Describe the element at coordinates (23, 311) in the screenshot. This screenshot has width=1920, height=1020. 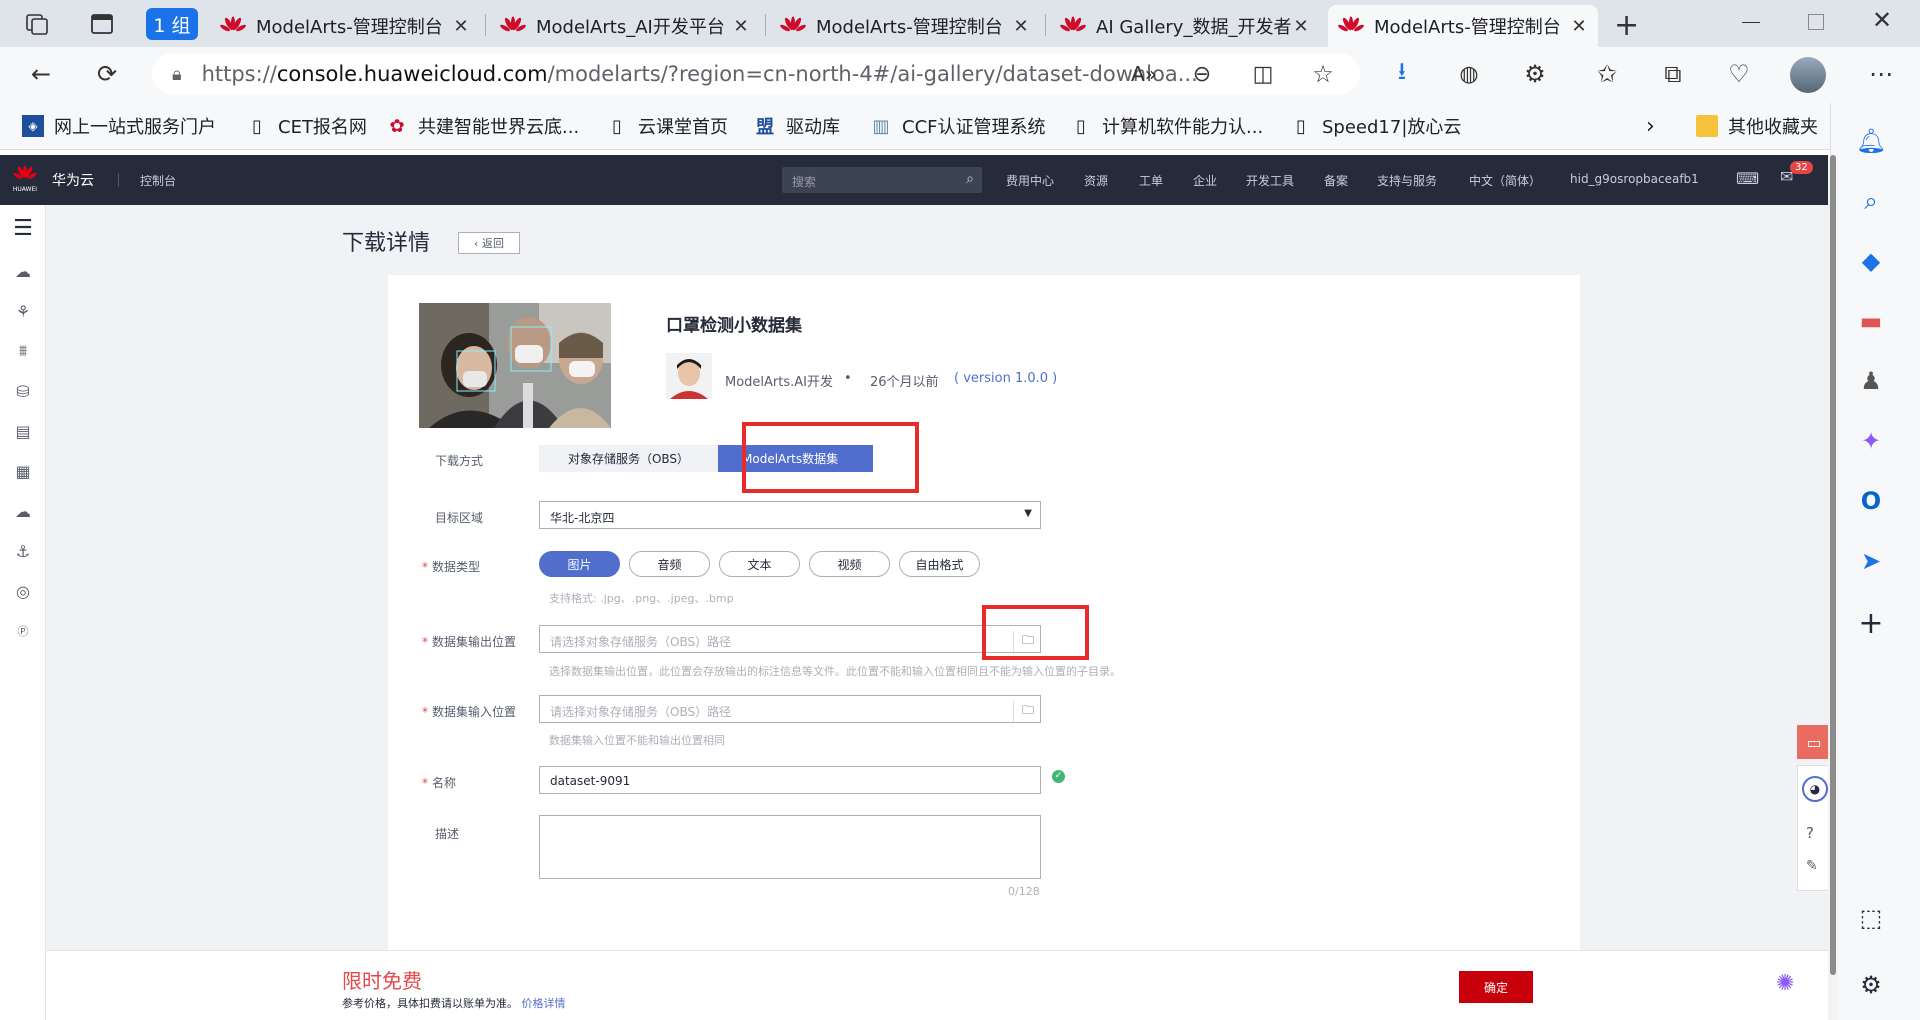
I see `cluster-icon: ⚘` at that location.